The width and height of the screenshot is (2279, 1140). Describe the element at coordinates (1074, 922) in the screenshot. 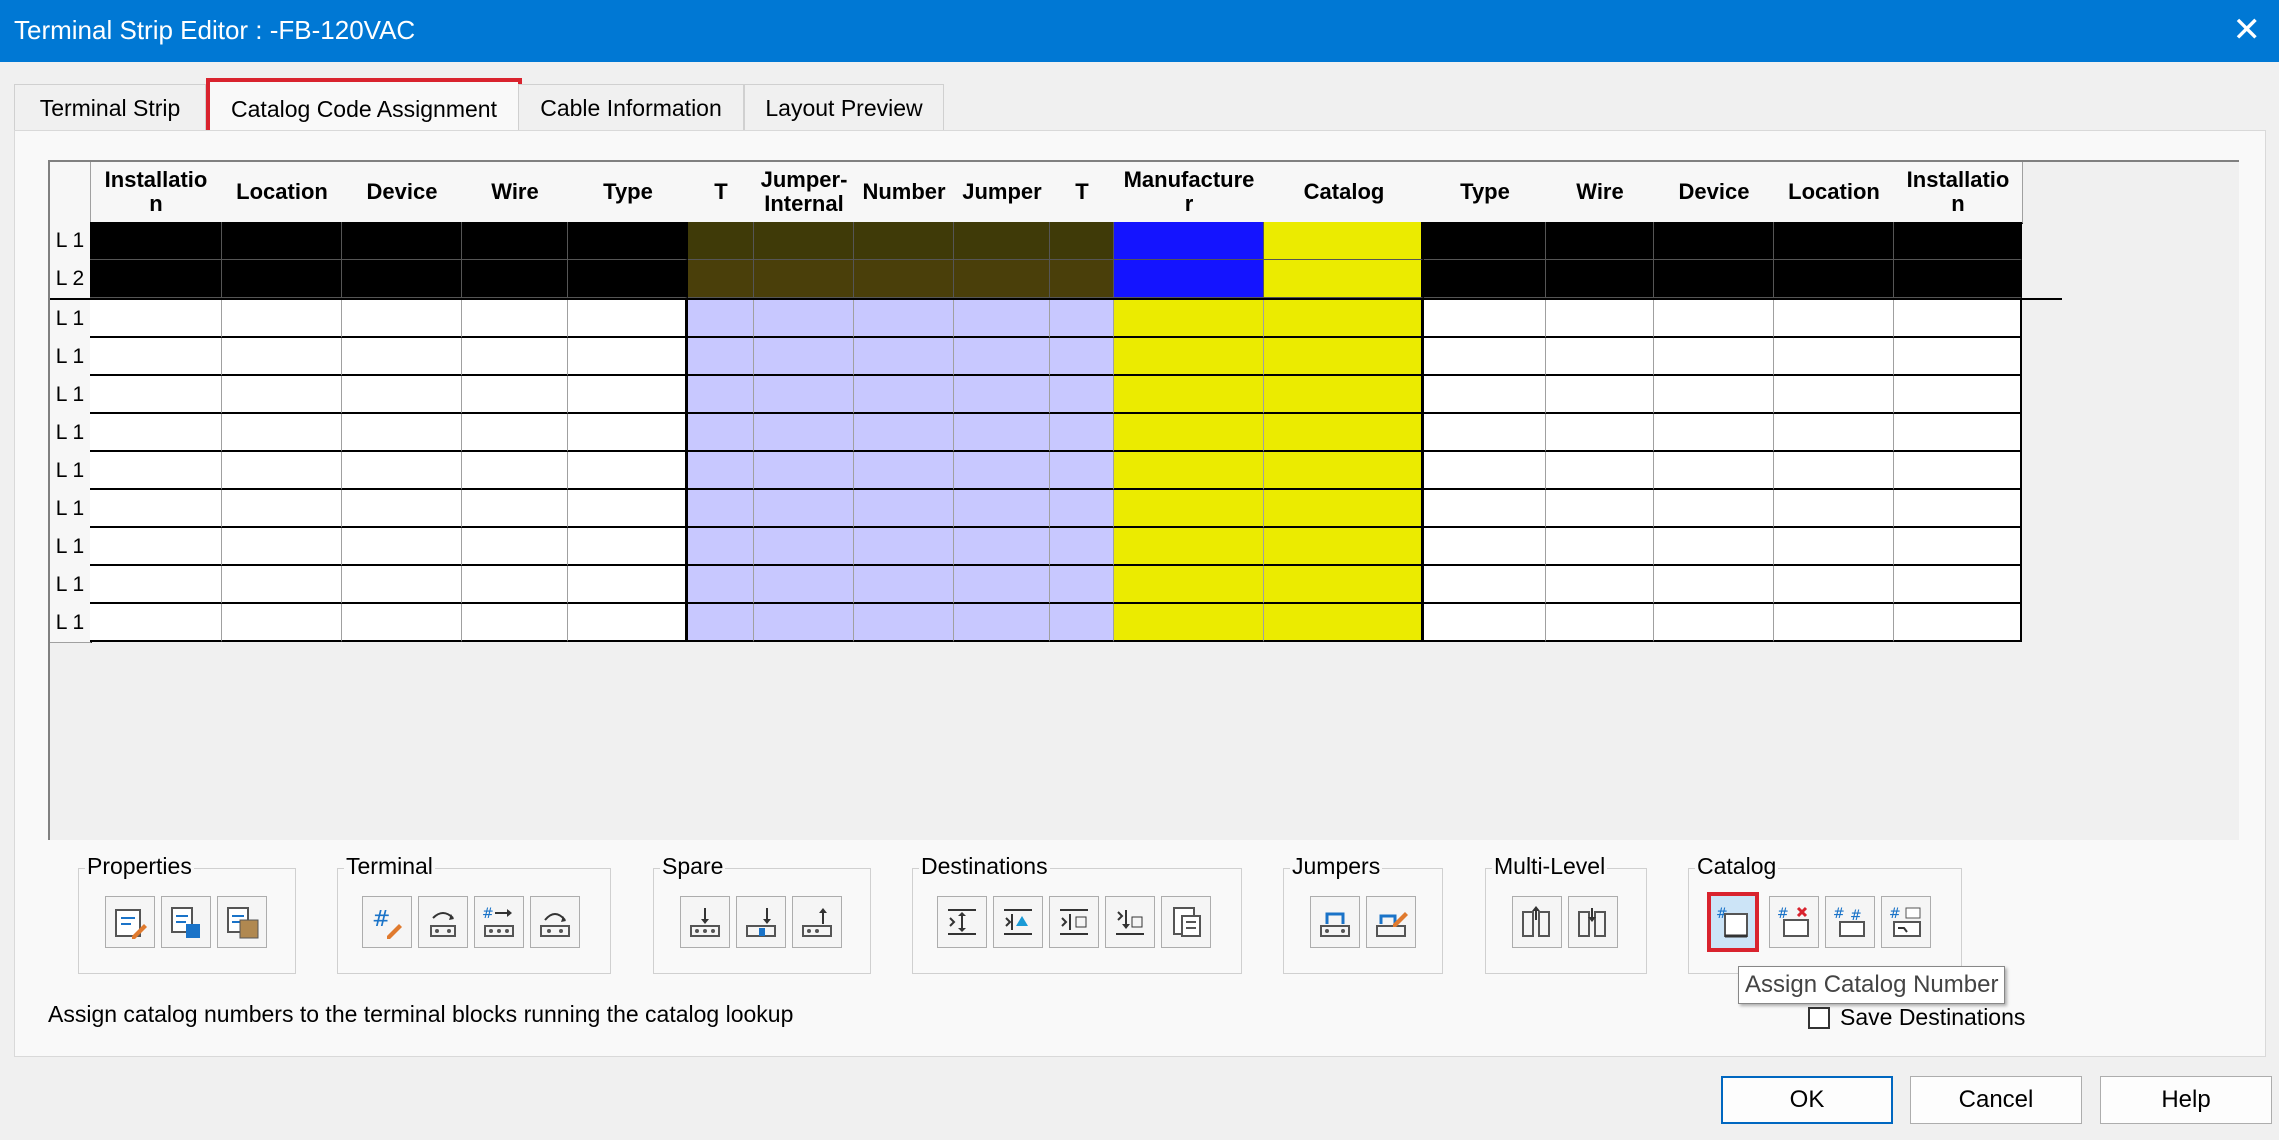

I see `swap-destinations-button` at that location.